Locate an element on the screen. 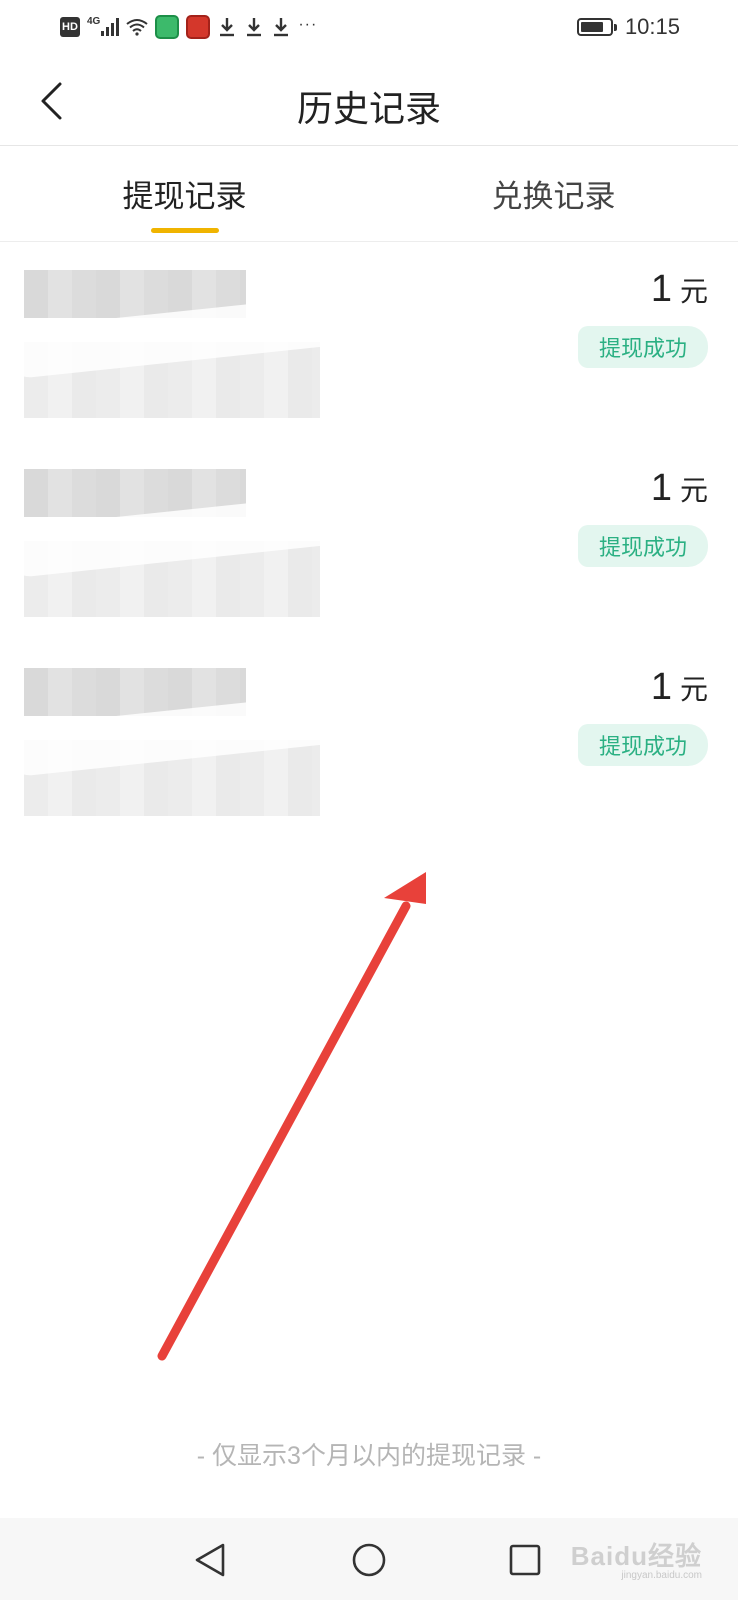  tab-exchange-records: 兑换记录 is located at coordinates (553, 193).